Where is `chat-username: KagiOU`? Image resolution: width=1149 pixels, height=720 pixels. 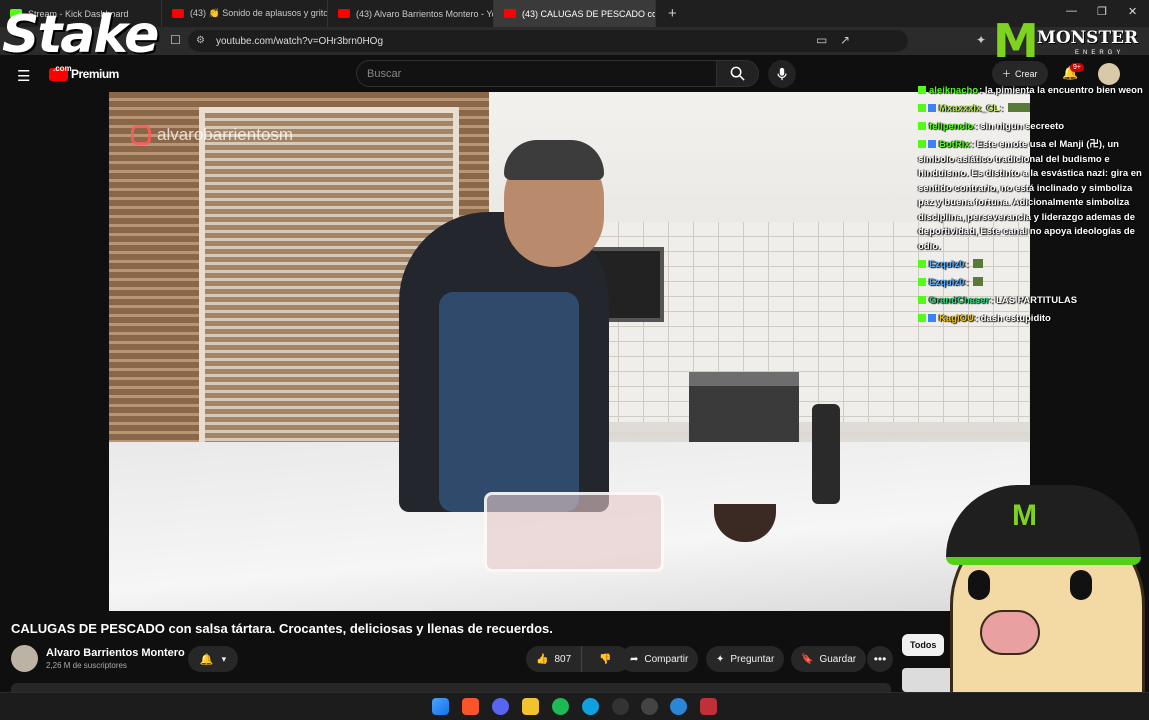
chat-username: KagiOU is located at coordinates (956, 318).